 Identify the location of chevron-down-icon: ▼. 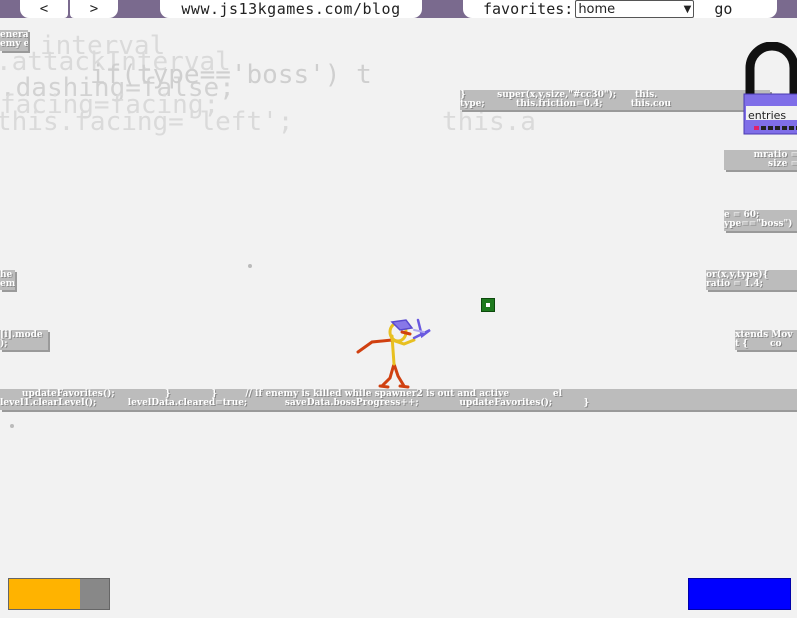
(687, 9).